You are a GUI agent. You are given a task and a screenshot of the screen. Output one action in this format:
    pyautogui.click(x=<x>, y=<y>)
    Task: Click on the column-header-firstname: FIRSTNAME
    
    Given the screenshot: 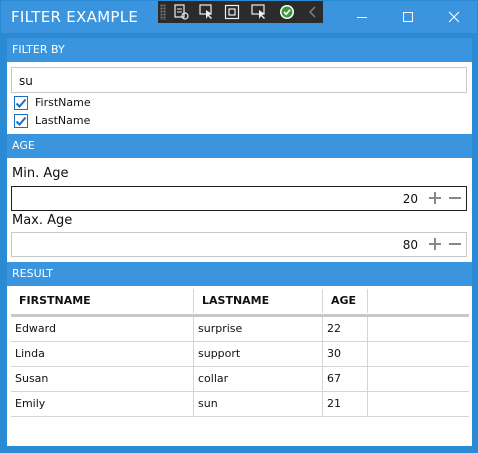 What is the action you would take?
    pyautogui.click(x=102, y=301)
    